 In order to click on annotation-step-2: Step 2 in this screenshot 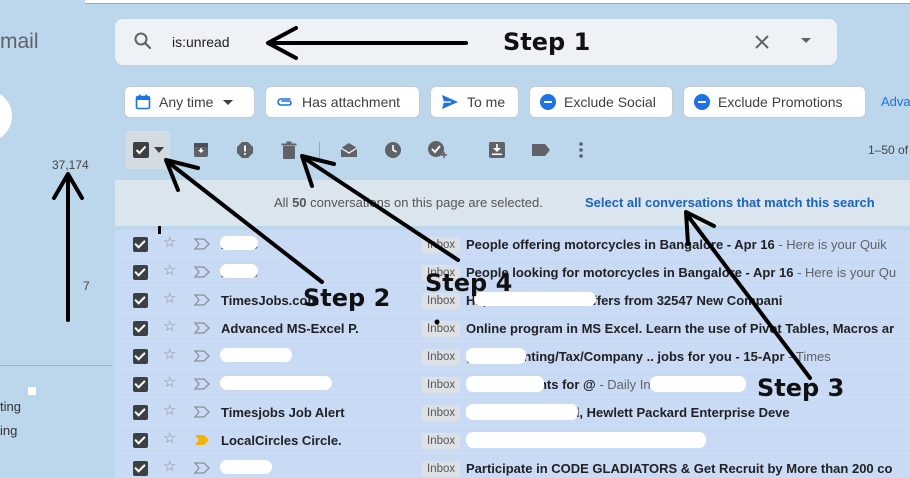, I will do `click(347, 298)`.